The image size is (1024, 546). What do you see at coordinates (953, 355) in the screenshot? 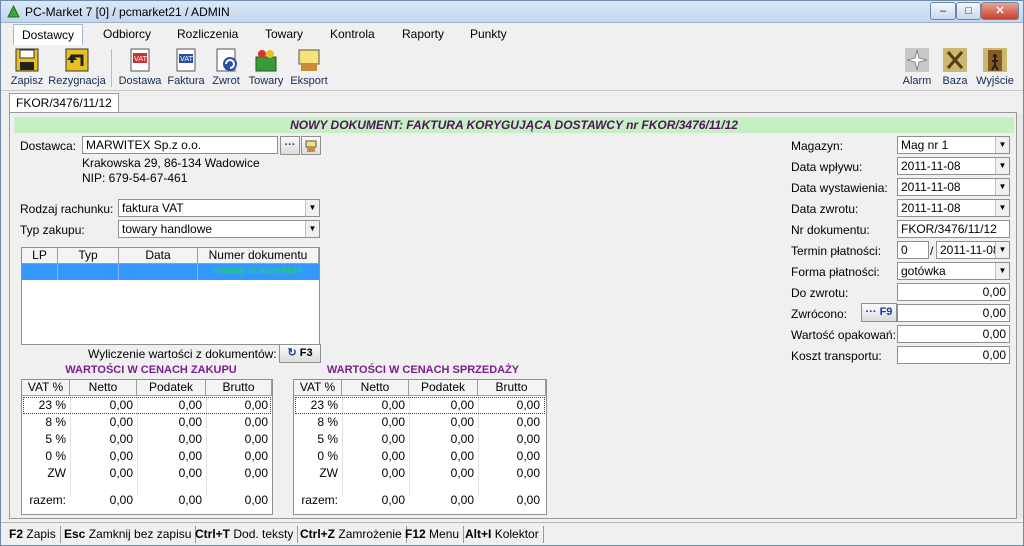
I see `transport-cost-field: 0,00` at bounding box center [953, 355].